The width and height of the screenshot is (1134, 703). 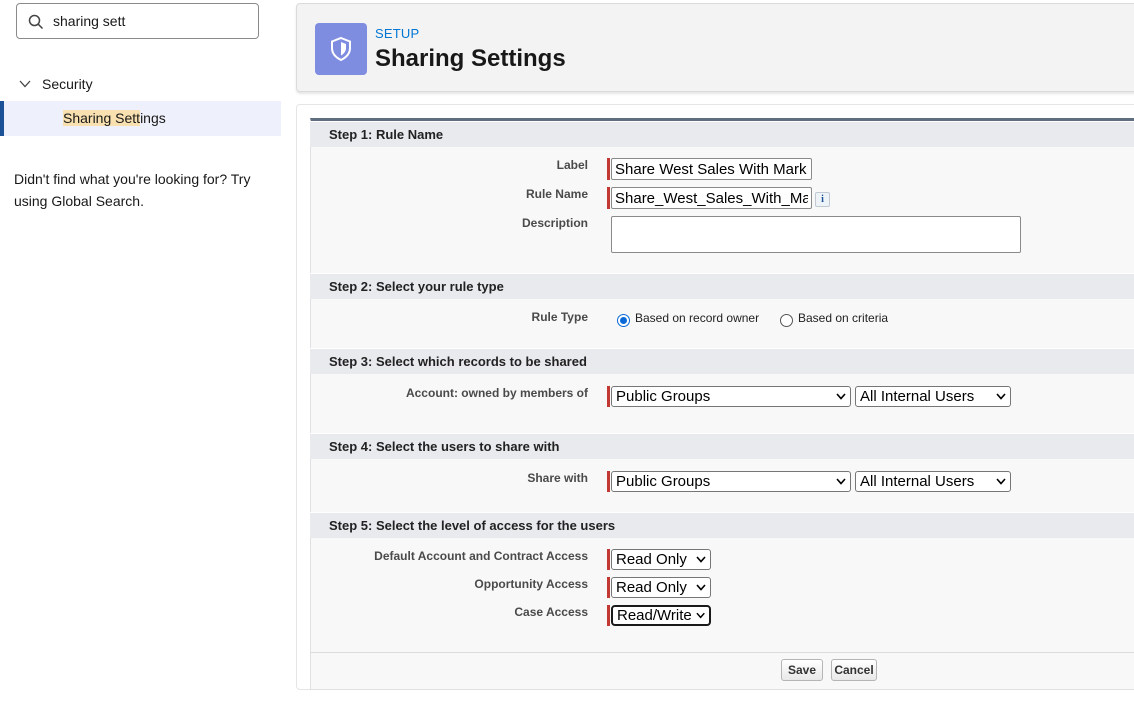 I want to click on tree-item-security-label: Security, so click(x=67, y=84).